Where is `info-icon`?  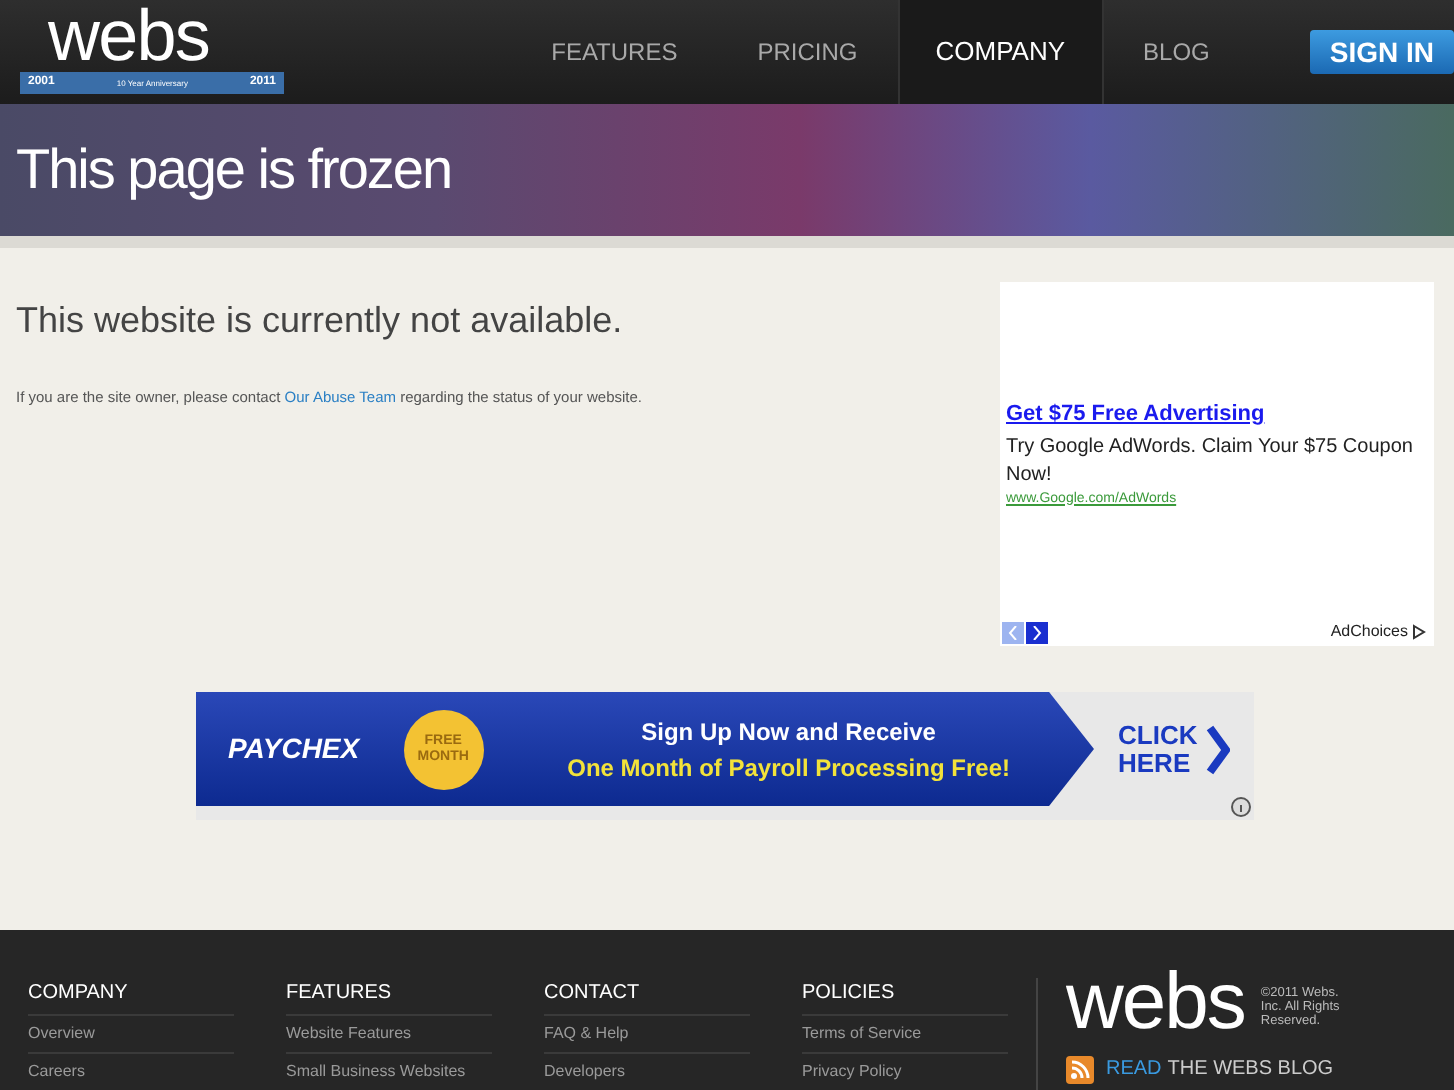 info-icon is located at coordinates (1241, 807).